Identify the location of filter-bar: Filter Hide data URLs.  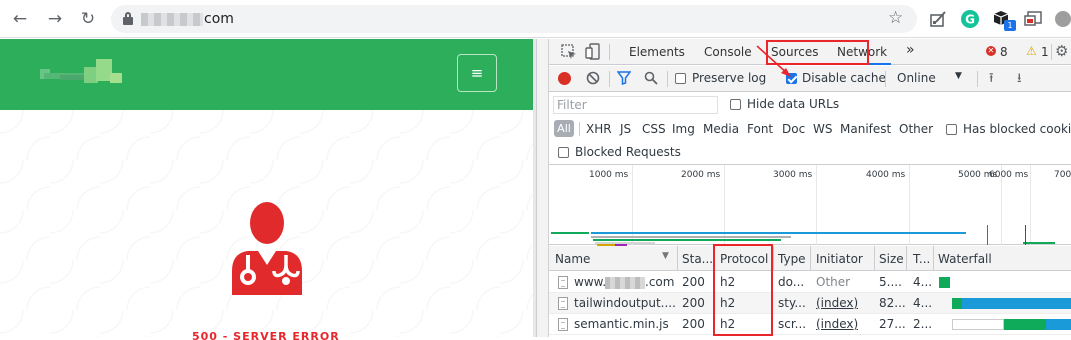
(810, 105).